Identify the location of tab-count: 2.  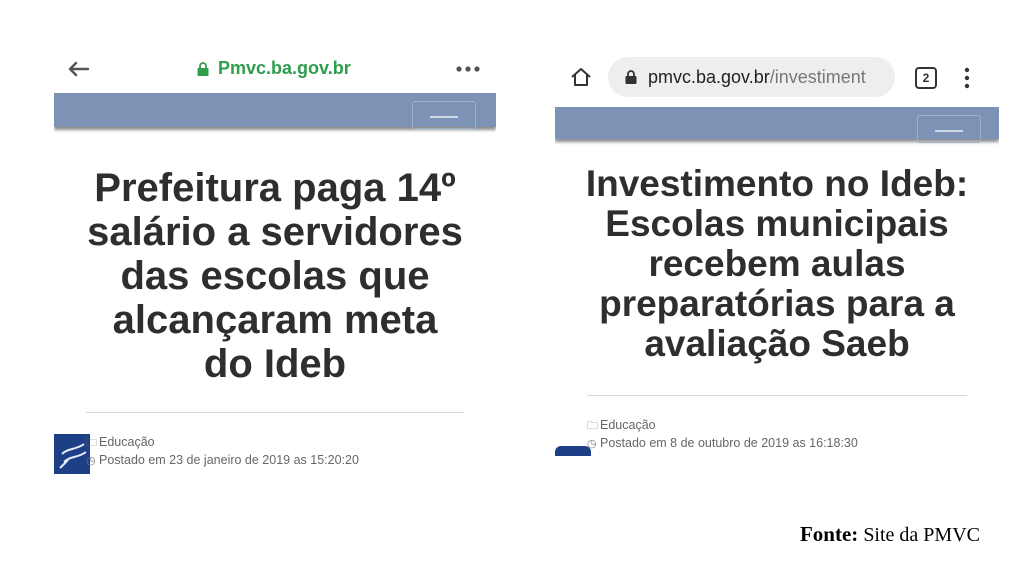
(926, 78).